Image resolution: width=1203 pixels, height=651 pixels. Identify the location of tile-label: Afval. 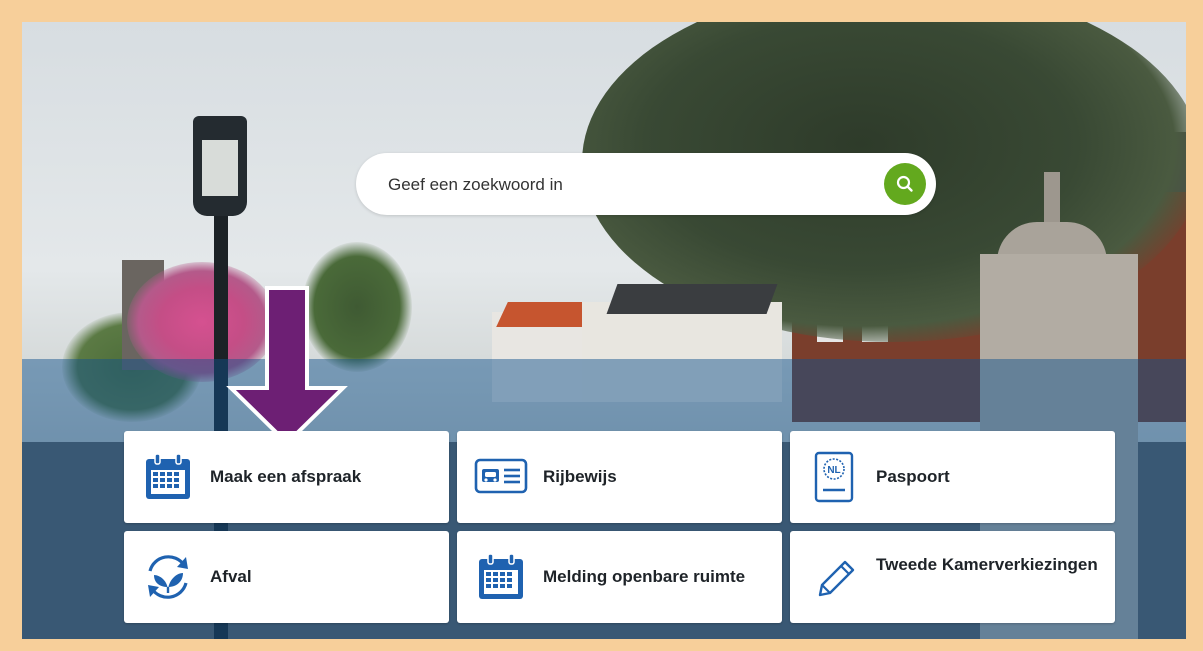
(231, 576).